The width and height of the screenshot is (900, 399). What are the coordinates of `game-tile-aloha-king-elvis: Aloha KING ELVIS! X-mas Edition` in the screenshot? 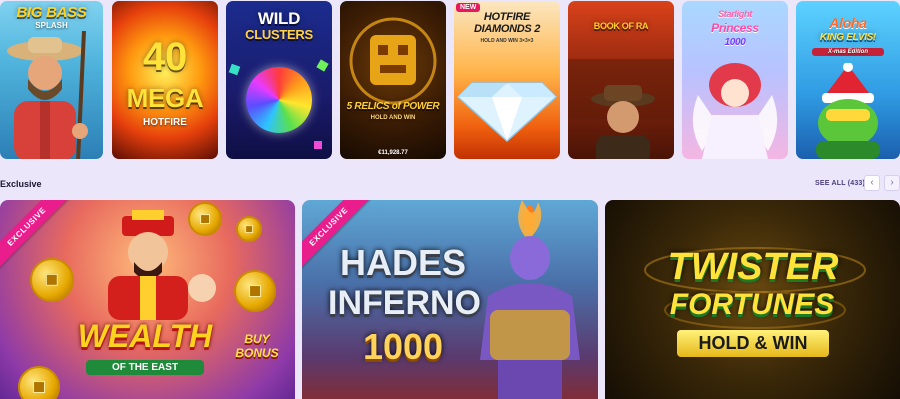 It's located at (848, 80).